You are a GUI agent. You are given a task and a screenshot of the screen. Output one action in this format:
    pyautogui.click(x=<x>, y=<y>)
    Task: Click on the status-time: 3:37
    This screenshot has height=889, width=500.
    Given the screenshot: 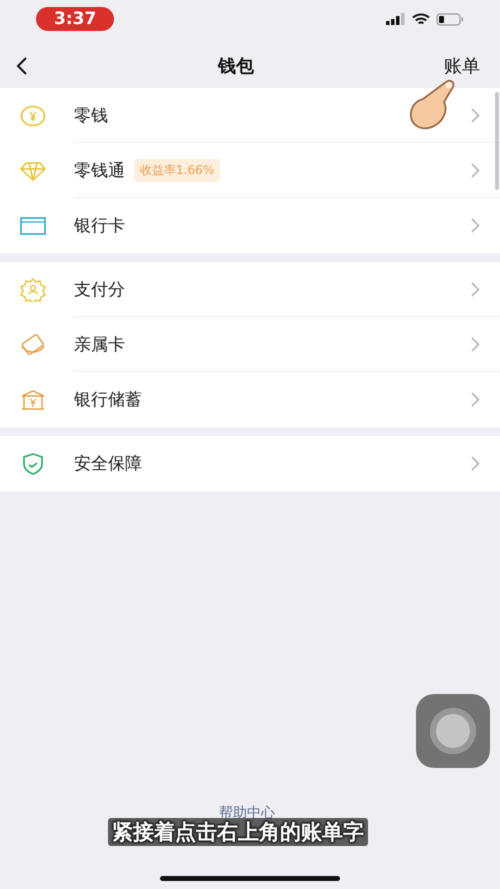 What is the action you would take?
    pyautogui.click(x=75, y=19)
    